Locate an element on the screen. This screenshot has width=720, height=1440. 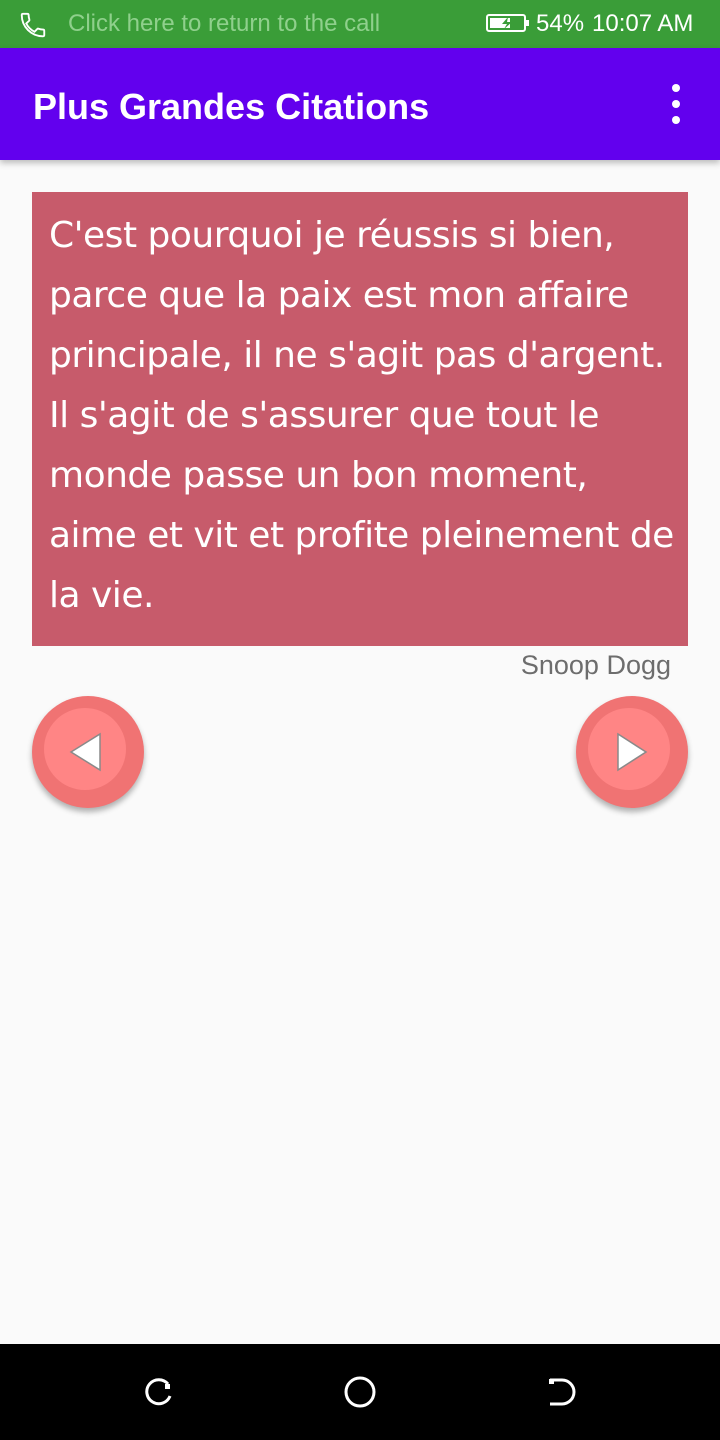
page-title: Plus Grandes Citations is located at coordinates (231, 106).